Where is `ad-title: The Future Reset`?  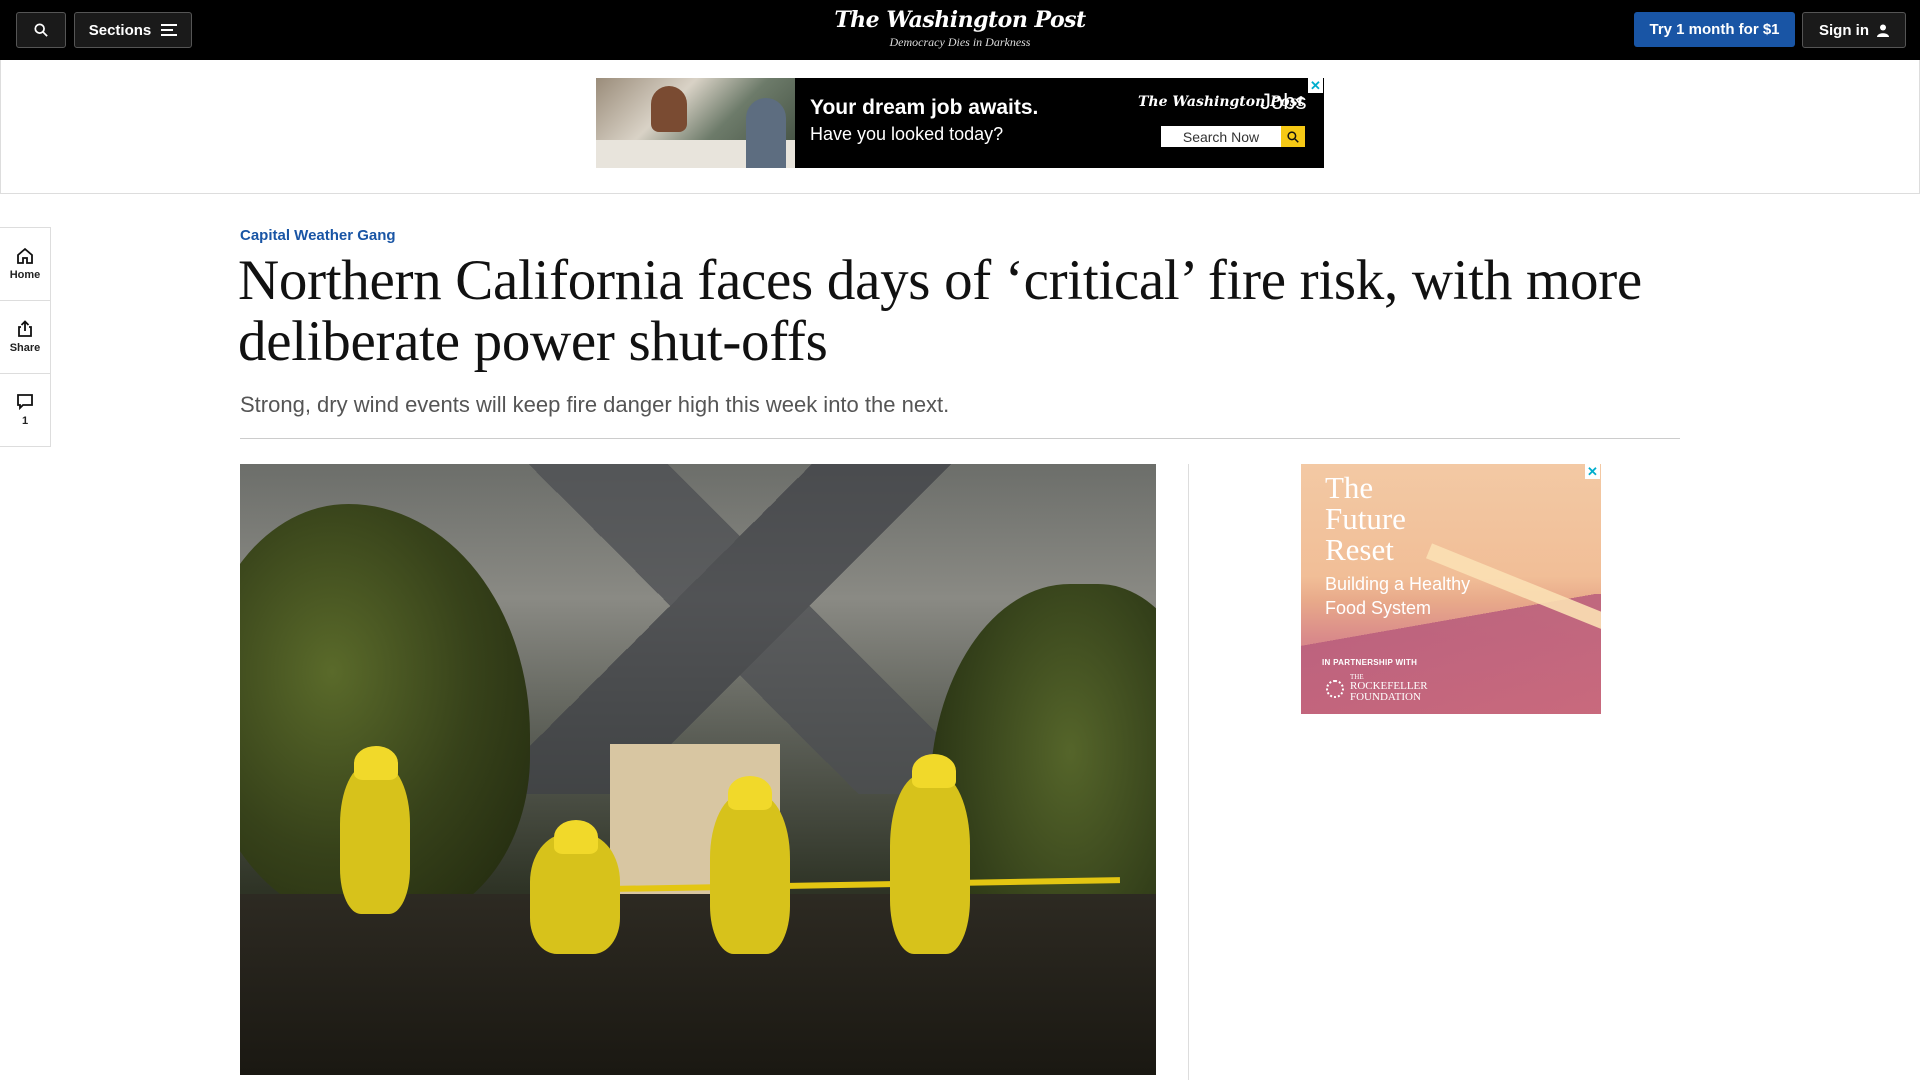 ad-title: The Future Reset is located at coordinates (1365, 518).